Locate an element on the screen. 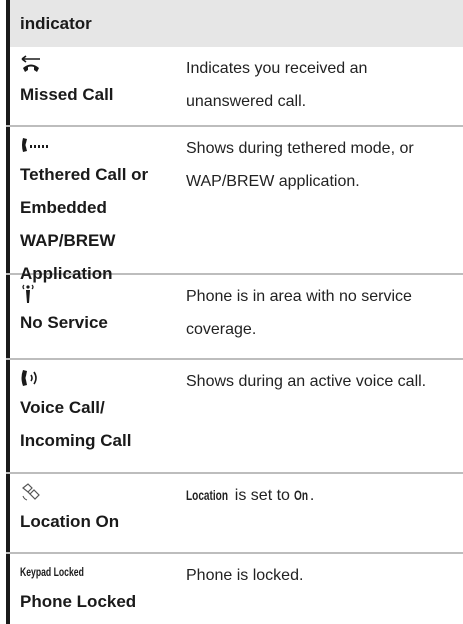 The image size is (463, 624). missed-call-icon is located at coordinates (97, 65).